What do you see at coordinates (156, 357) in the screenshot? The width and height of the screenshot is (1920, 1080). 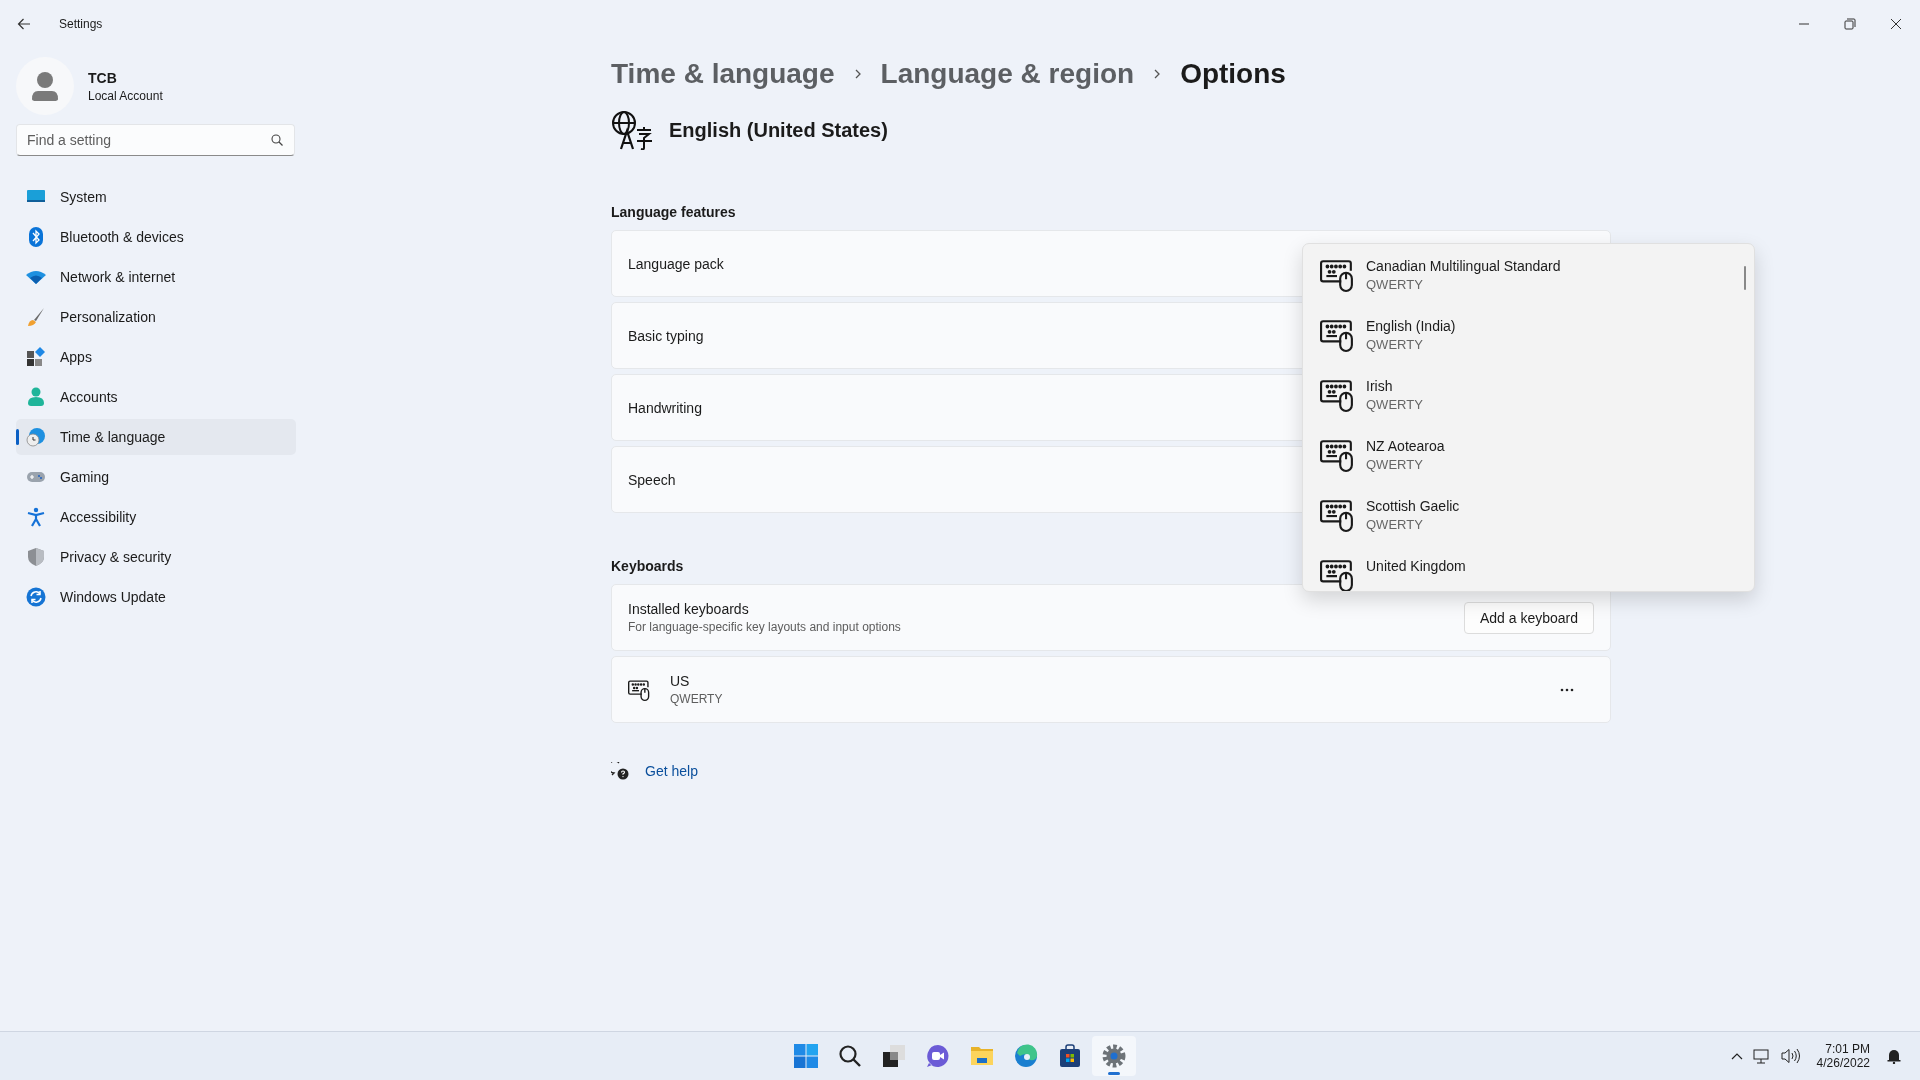 I see `nav-item: Apps` at bounding box center [156, 357].